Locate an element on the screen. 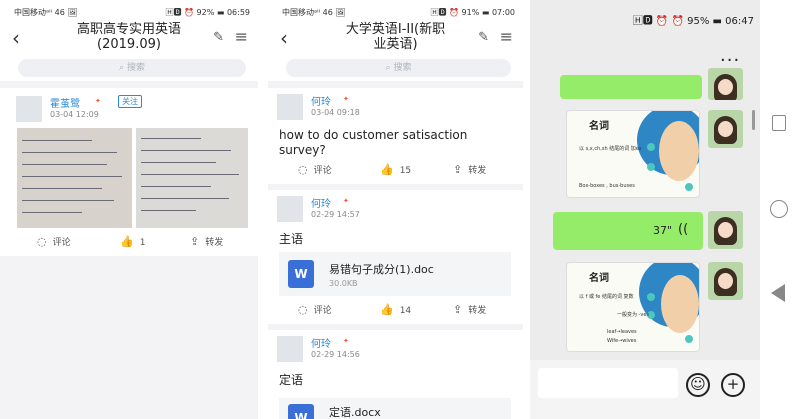  post-text: how to do customer satisaction survey? is located at coordinates (373, 142).